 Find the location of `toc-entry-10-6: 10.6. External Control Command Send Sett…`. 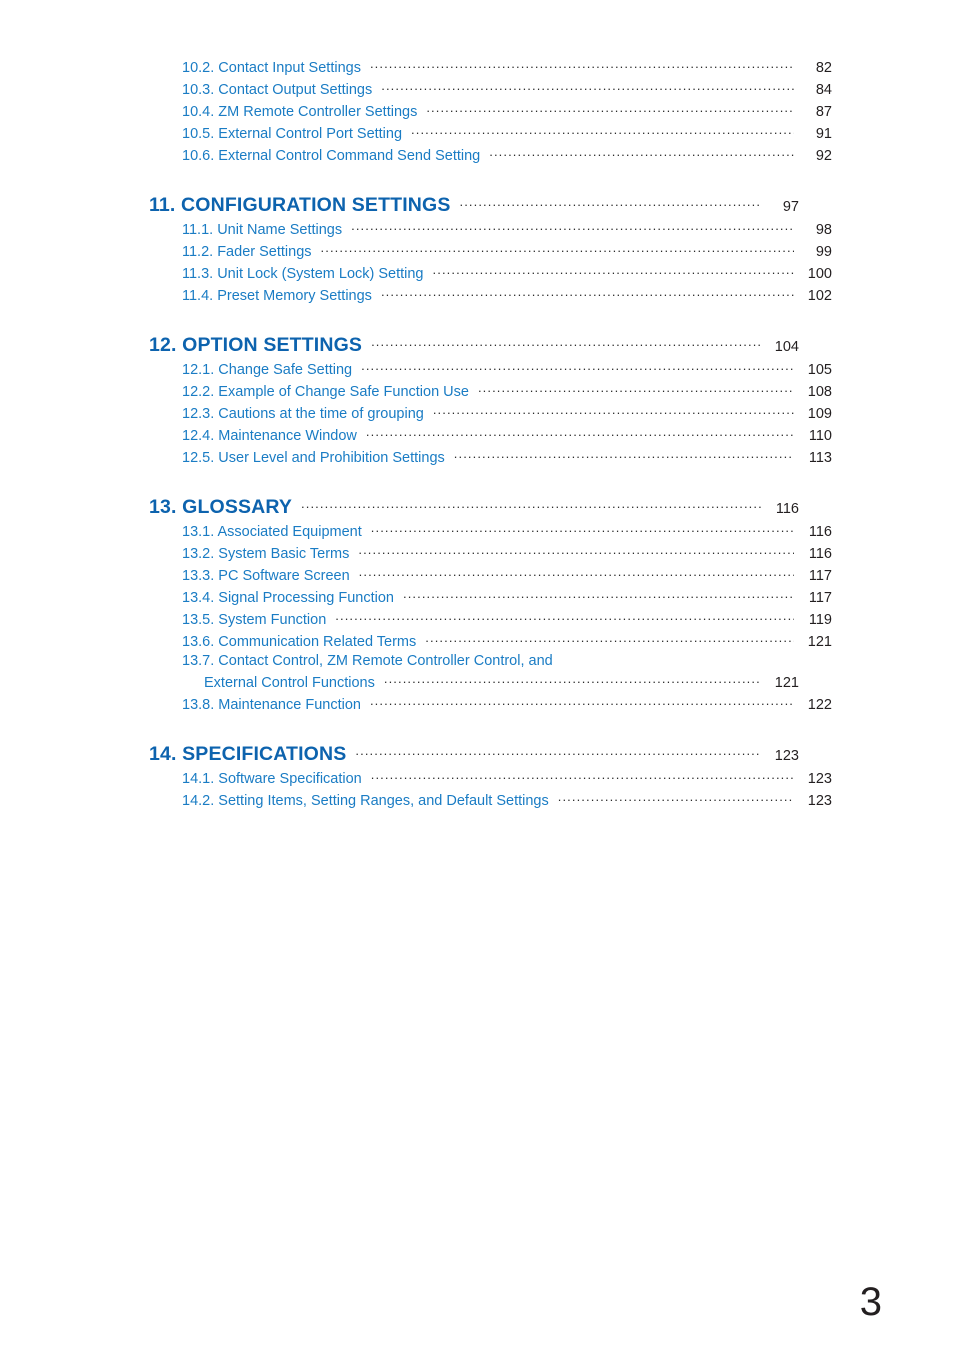

toc-entry-10-6: 10.6. External Control Command Send Sett… is located at coordinates (490, 155).